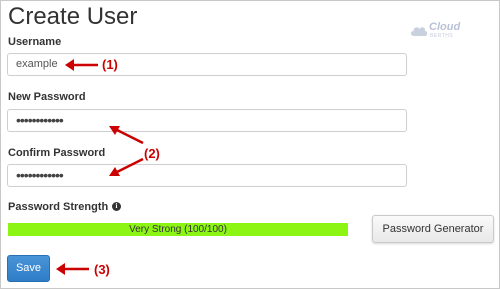 This screenshot has height=289, width=500. I want to click on arrow-down-left-icon, so click(126, 166).